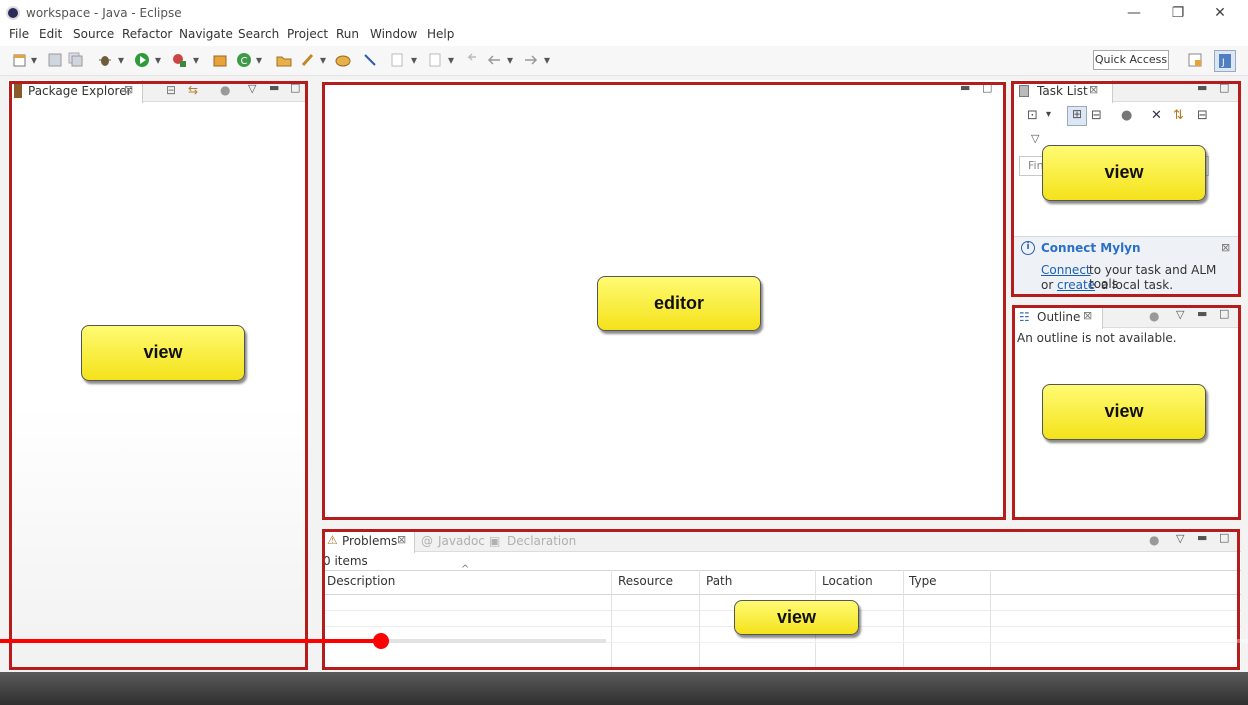  Describe the element at coordinates (147, 34) in the screenshot. I see `menu-refactor: Refactor` at that location.